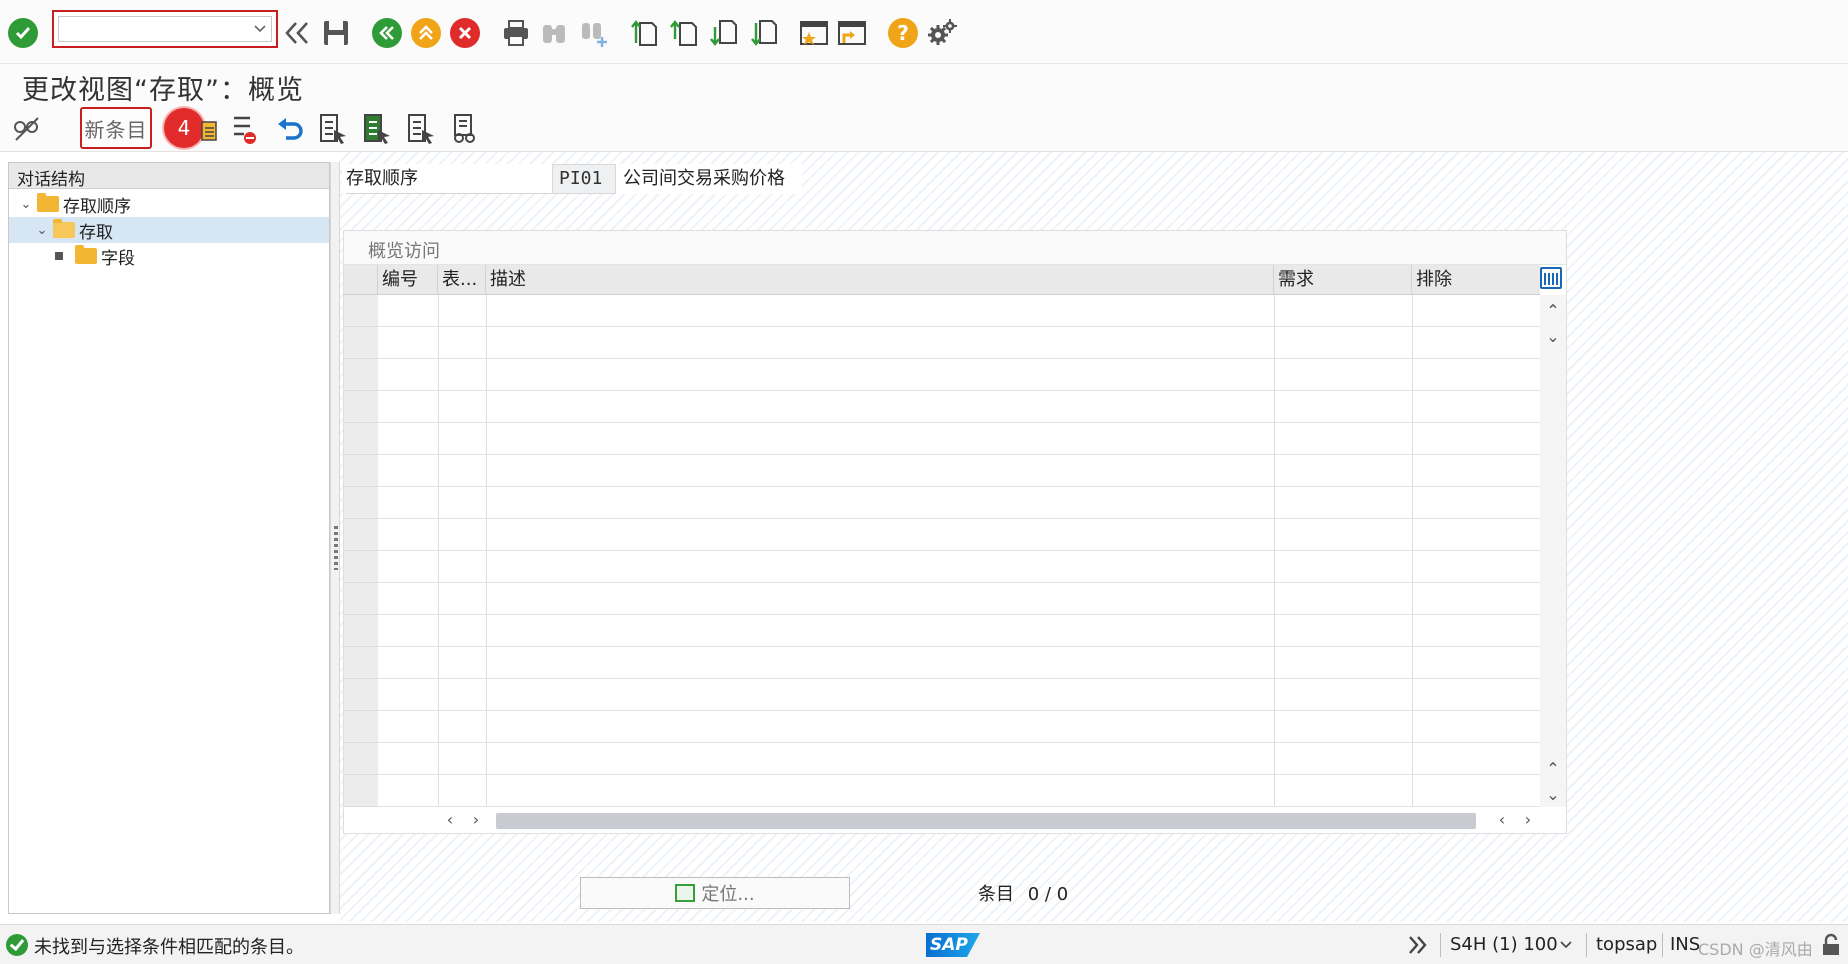 This screenshot has height=964, width=1848. What do you see at coordinates (924, 32) in the screenshot?
I see `system-toolbar: ?` at bounding box center [924, 32].